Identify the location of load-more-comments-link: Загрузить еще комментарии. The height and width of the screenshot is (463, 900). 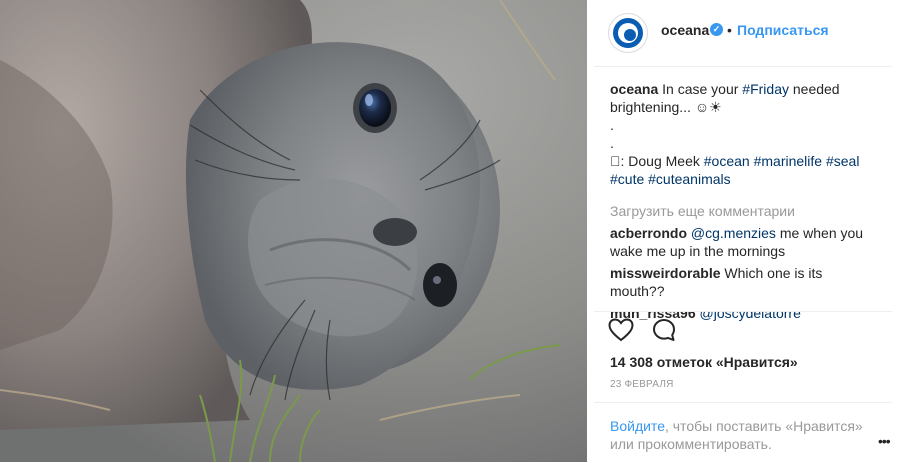
(745, 211).